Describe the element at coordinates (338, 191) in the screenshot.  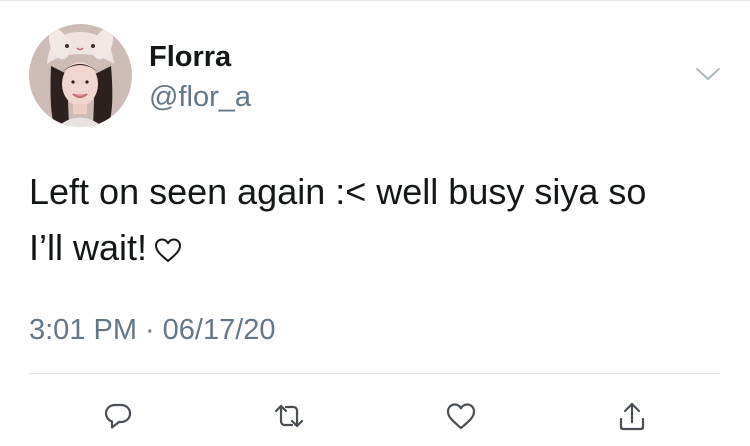
I see `tweet-text-line-1: Left on seen again :< well busy siya so` at that location.